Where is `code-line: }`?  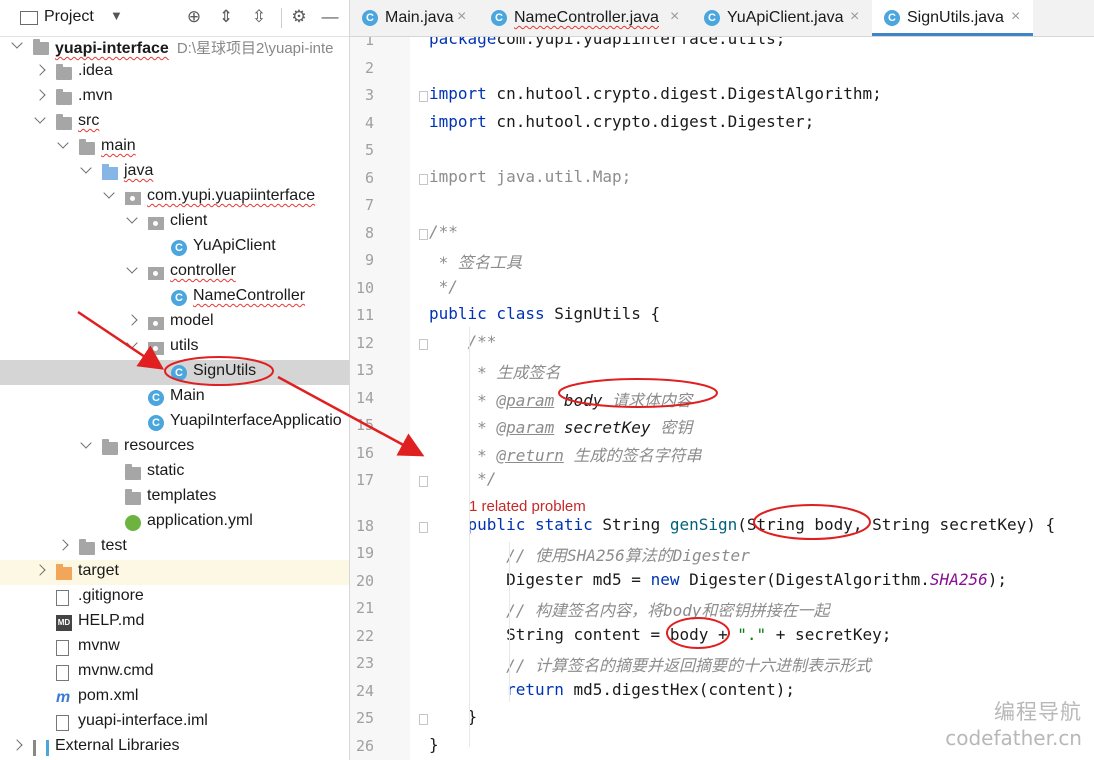
code-line: } is located at coordinates (434, 744).